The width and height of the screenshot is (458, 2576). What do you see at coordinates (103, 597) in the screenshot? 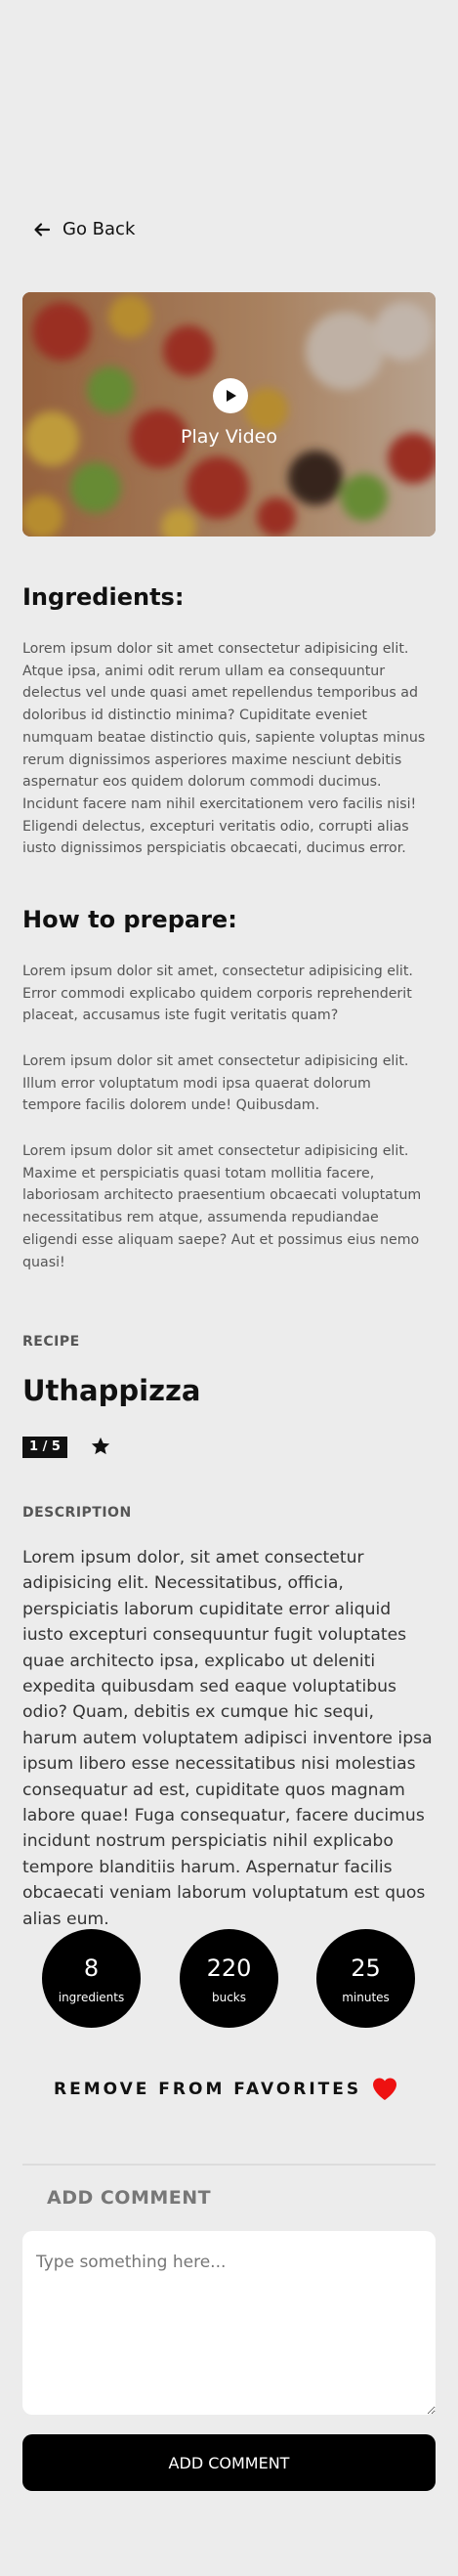
I see `ingredients-heading: Ingredients:` at bounding box center [103, 597].